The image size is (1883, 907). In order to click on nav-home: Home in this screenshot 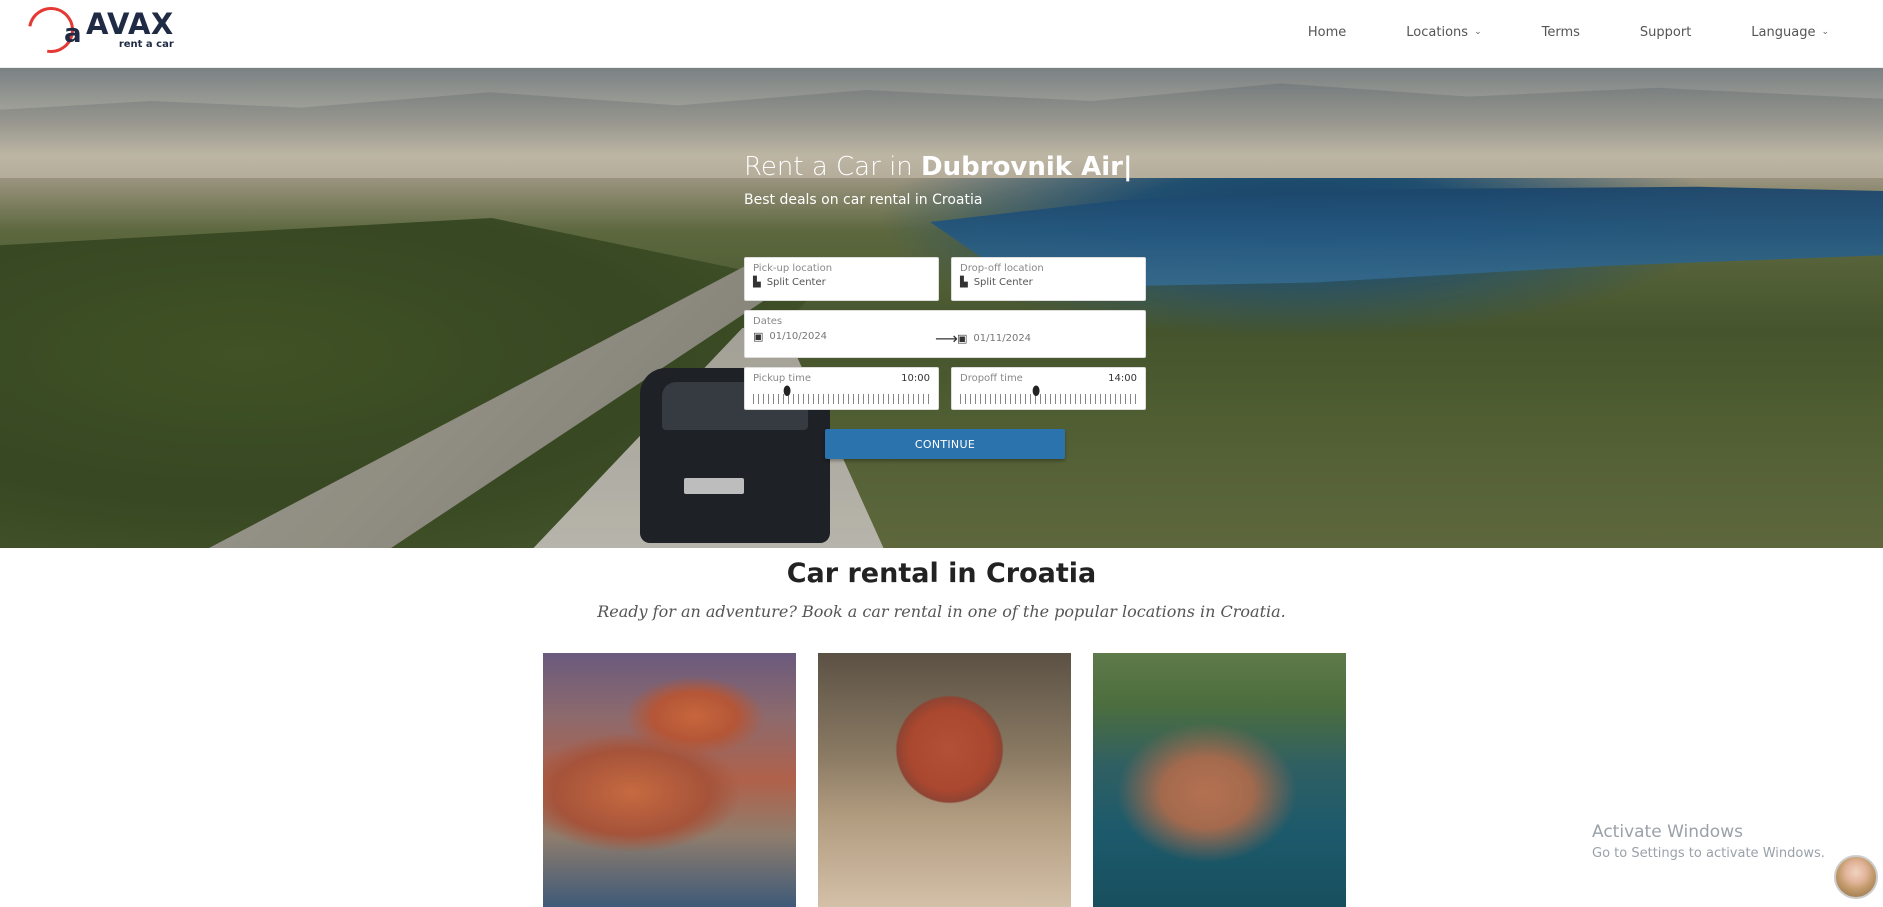, I will do `click(1327, 32)`.